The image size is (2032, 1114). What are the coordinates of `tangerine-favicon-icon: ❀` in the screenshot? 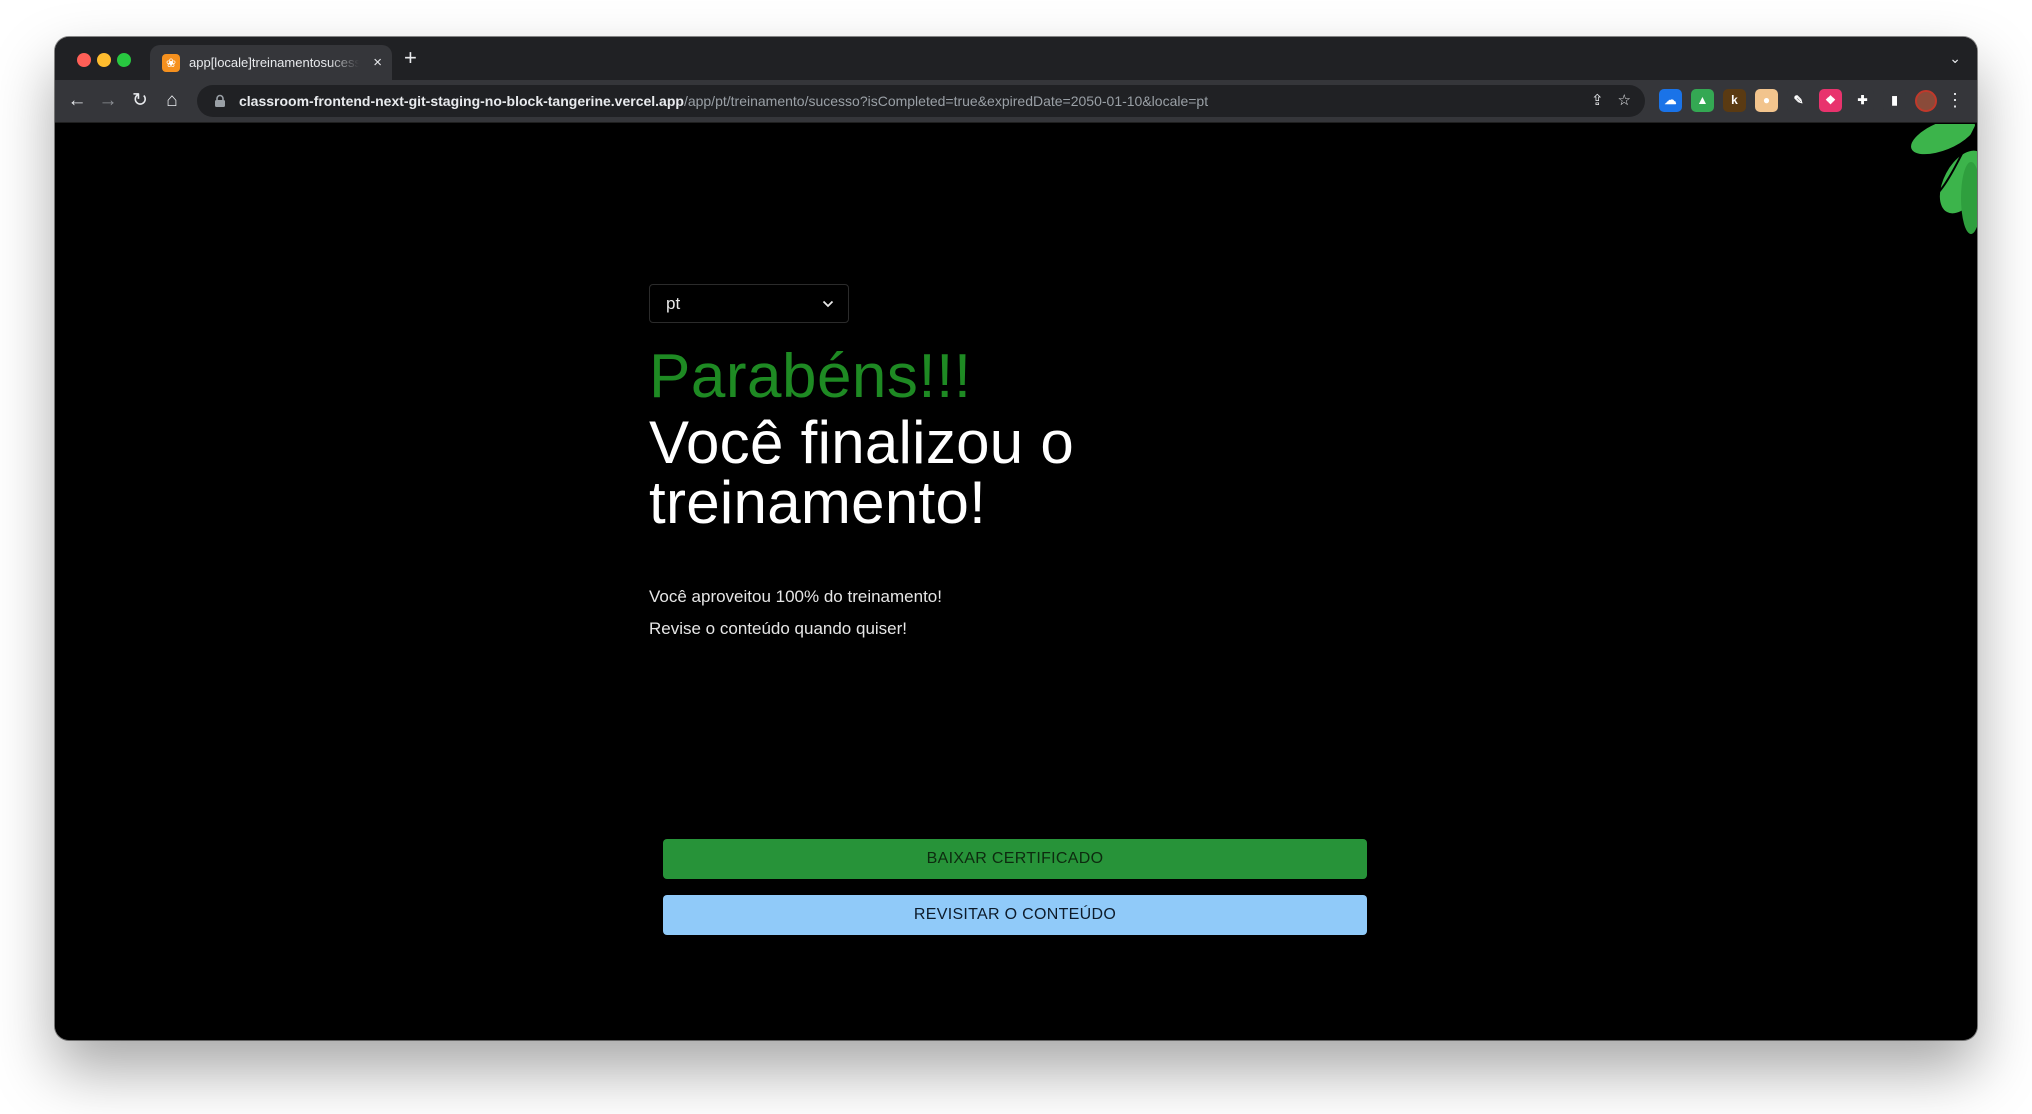 It's located at (171, 62).